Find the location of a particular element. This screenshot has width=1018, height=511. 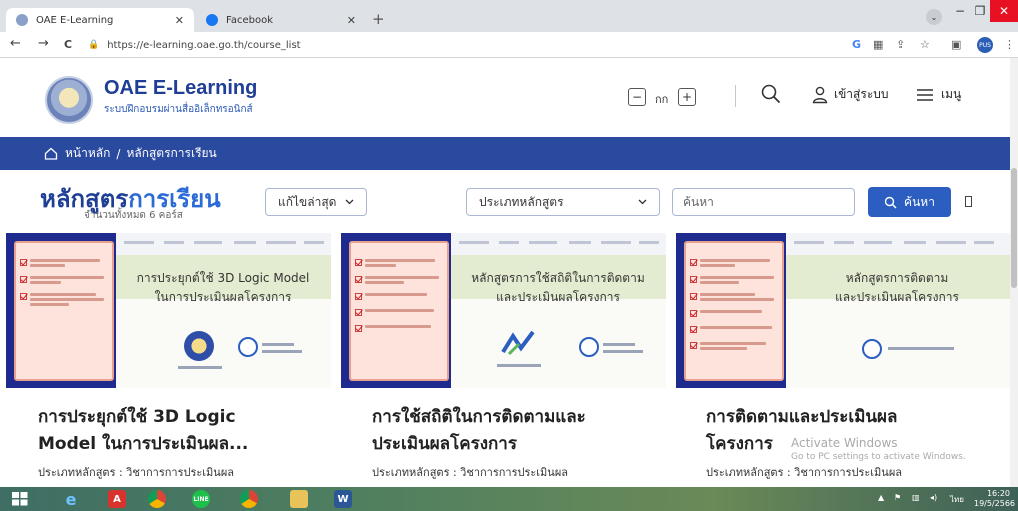

login-label: เข้าสู่ระบบ is located at coordinates (861, 94).